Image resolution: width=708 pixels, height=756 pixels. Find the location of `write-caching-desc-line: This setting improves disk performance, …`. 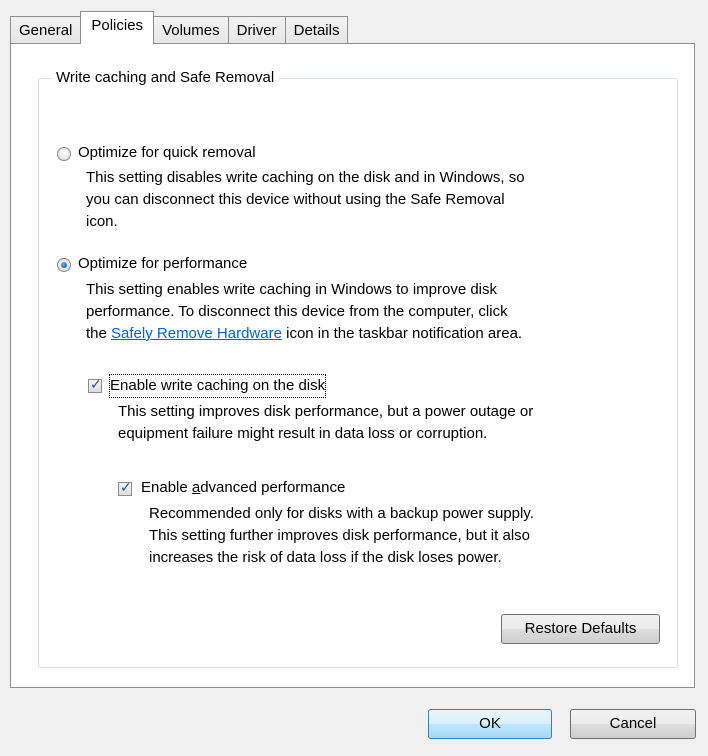

write-caching-desc-line: This setting improves disk performance, … is located at coordinates (326, 411).